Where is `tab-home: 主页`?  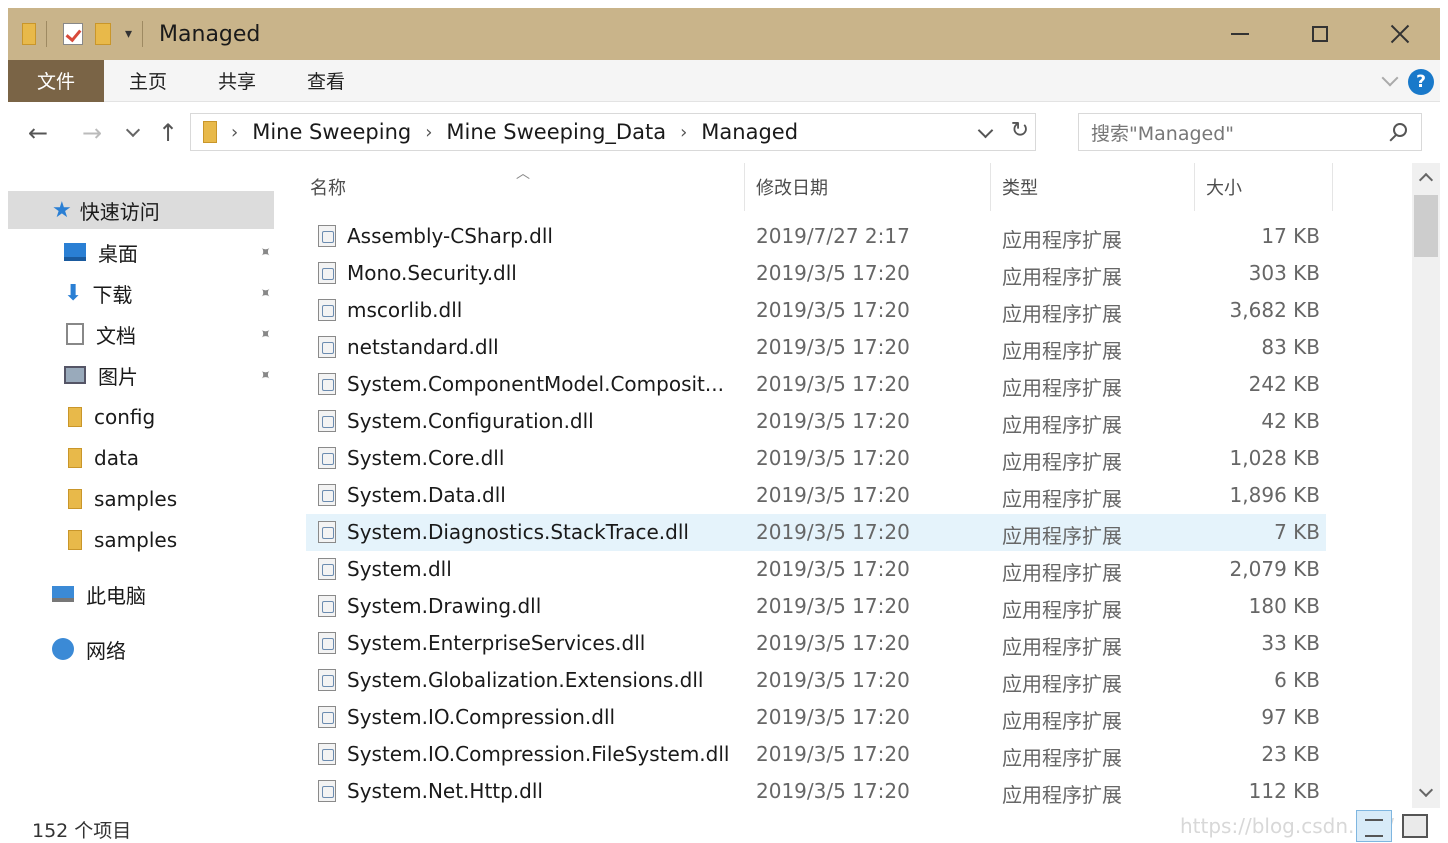
tab-home: 主页 is located at coordinates (148, 81).